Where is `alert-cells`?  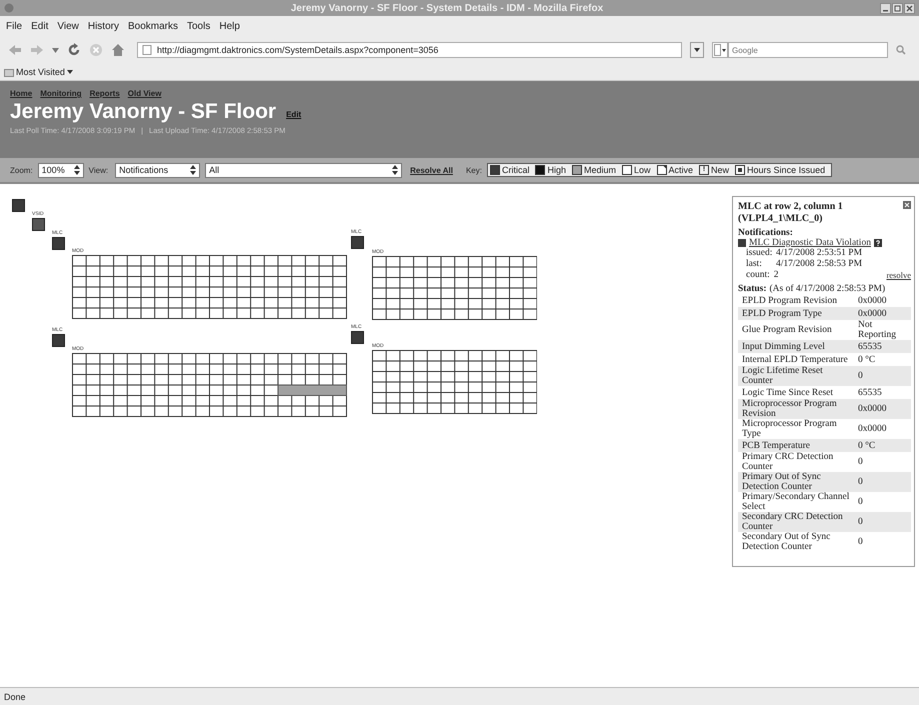
alert-cells is located at coordinates (312, 390).